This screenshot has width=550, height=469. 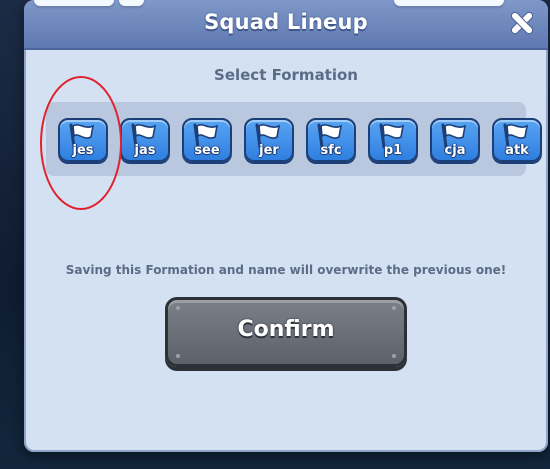 What do you see at coordinates (522, 23) in the screenshot?
I see `close-icon` at bounding box center [522, 23].